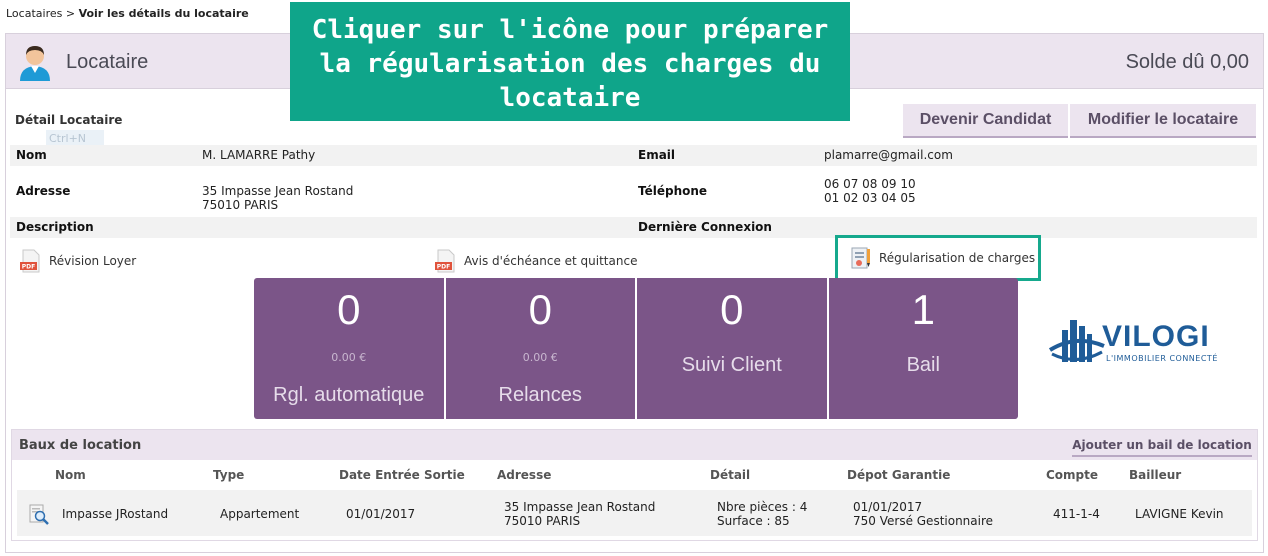 The image size is (1268, 556). What do you see at coordinates (1187, 62) in the screenshot?
I see `balance-due: Solde dû 0,00` at bounding box center [1187, 62].